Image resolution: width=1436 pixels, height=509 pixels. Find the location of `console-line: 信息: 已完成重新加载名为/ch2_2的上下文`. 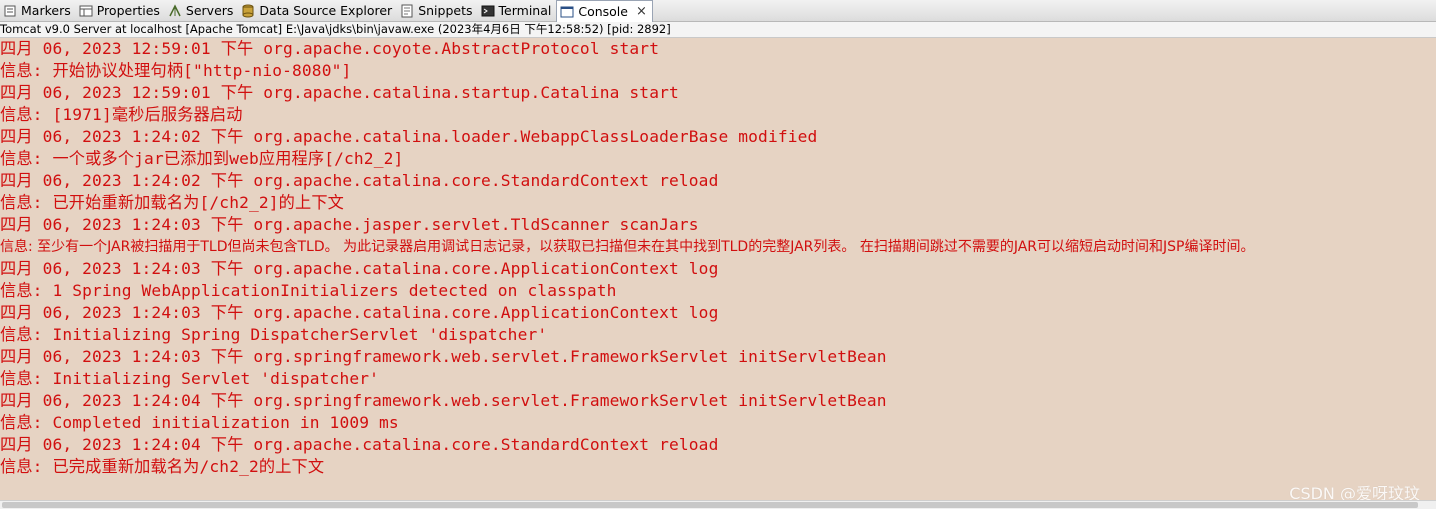

console-line: 信息: 已完成重新加载名为/ch2_2的上下文 is located at coordinates (162, 466).